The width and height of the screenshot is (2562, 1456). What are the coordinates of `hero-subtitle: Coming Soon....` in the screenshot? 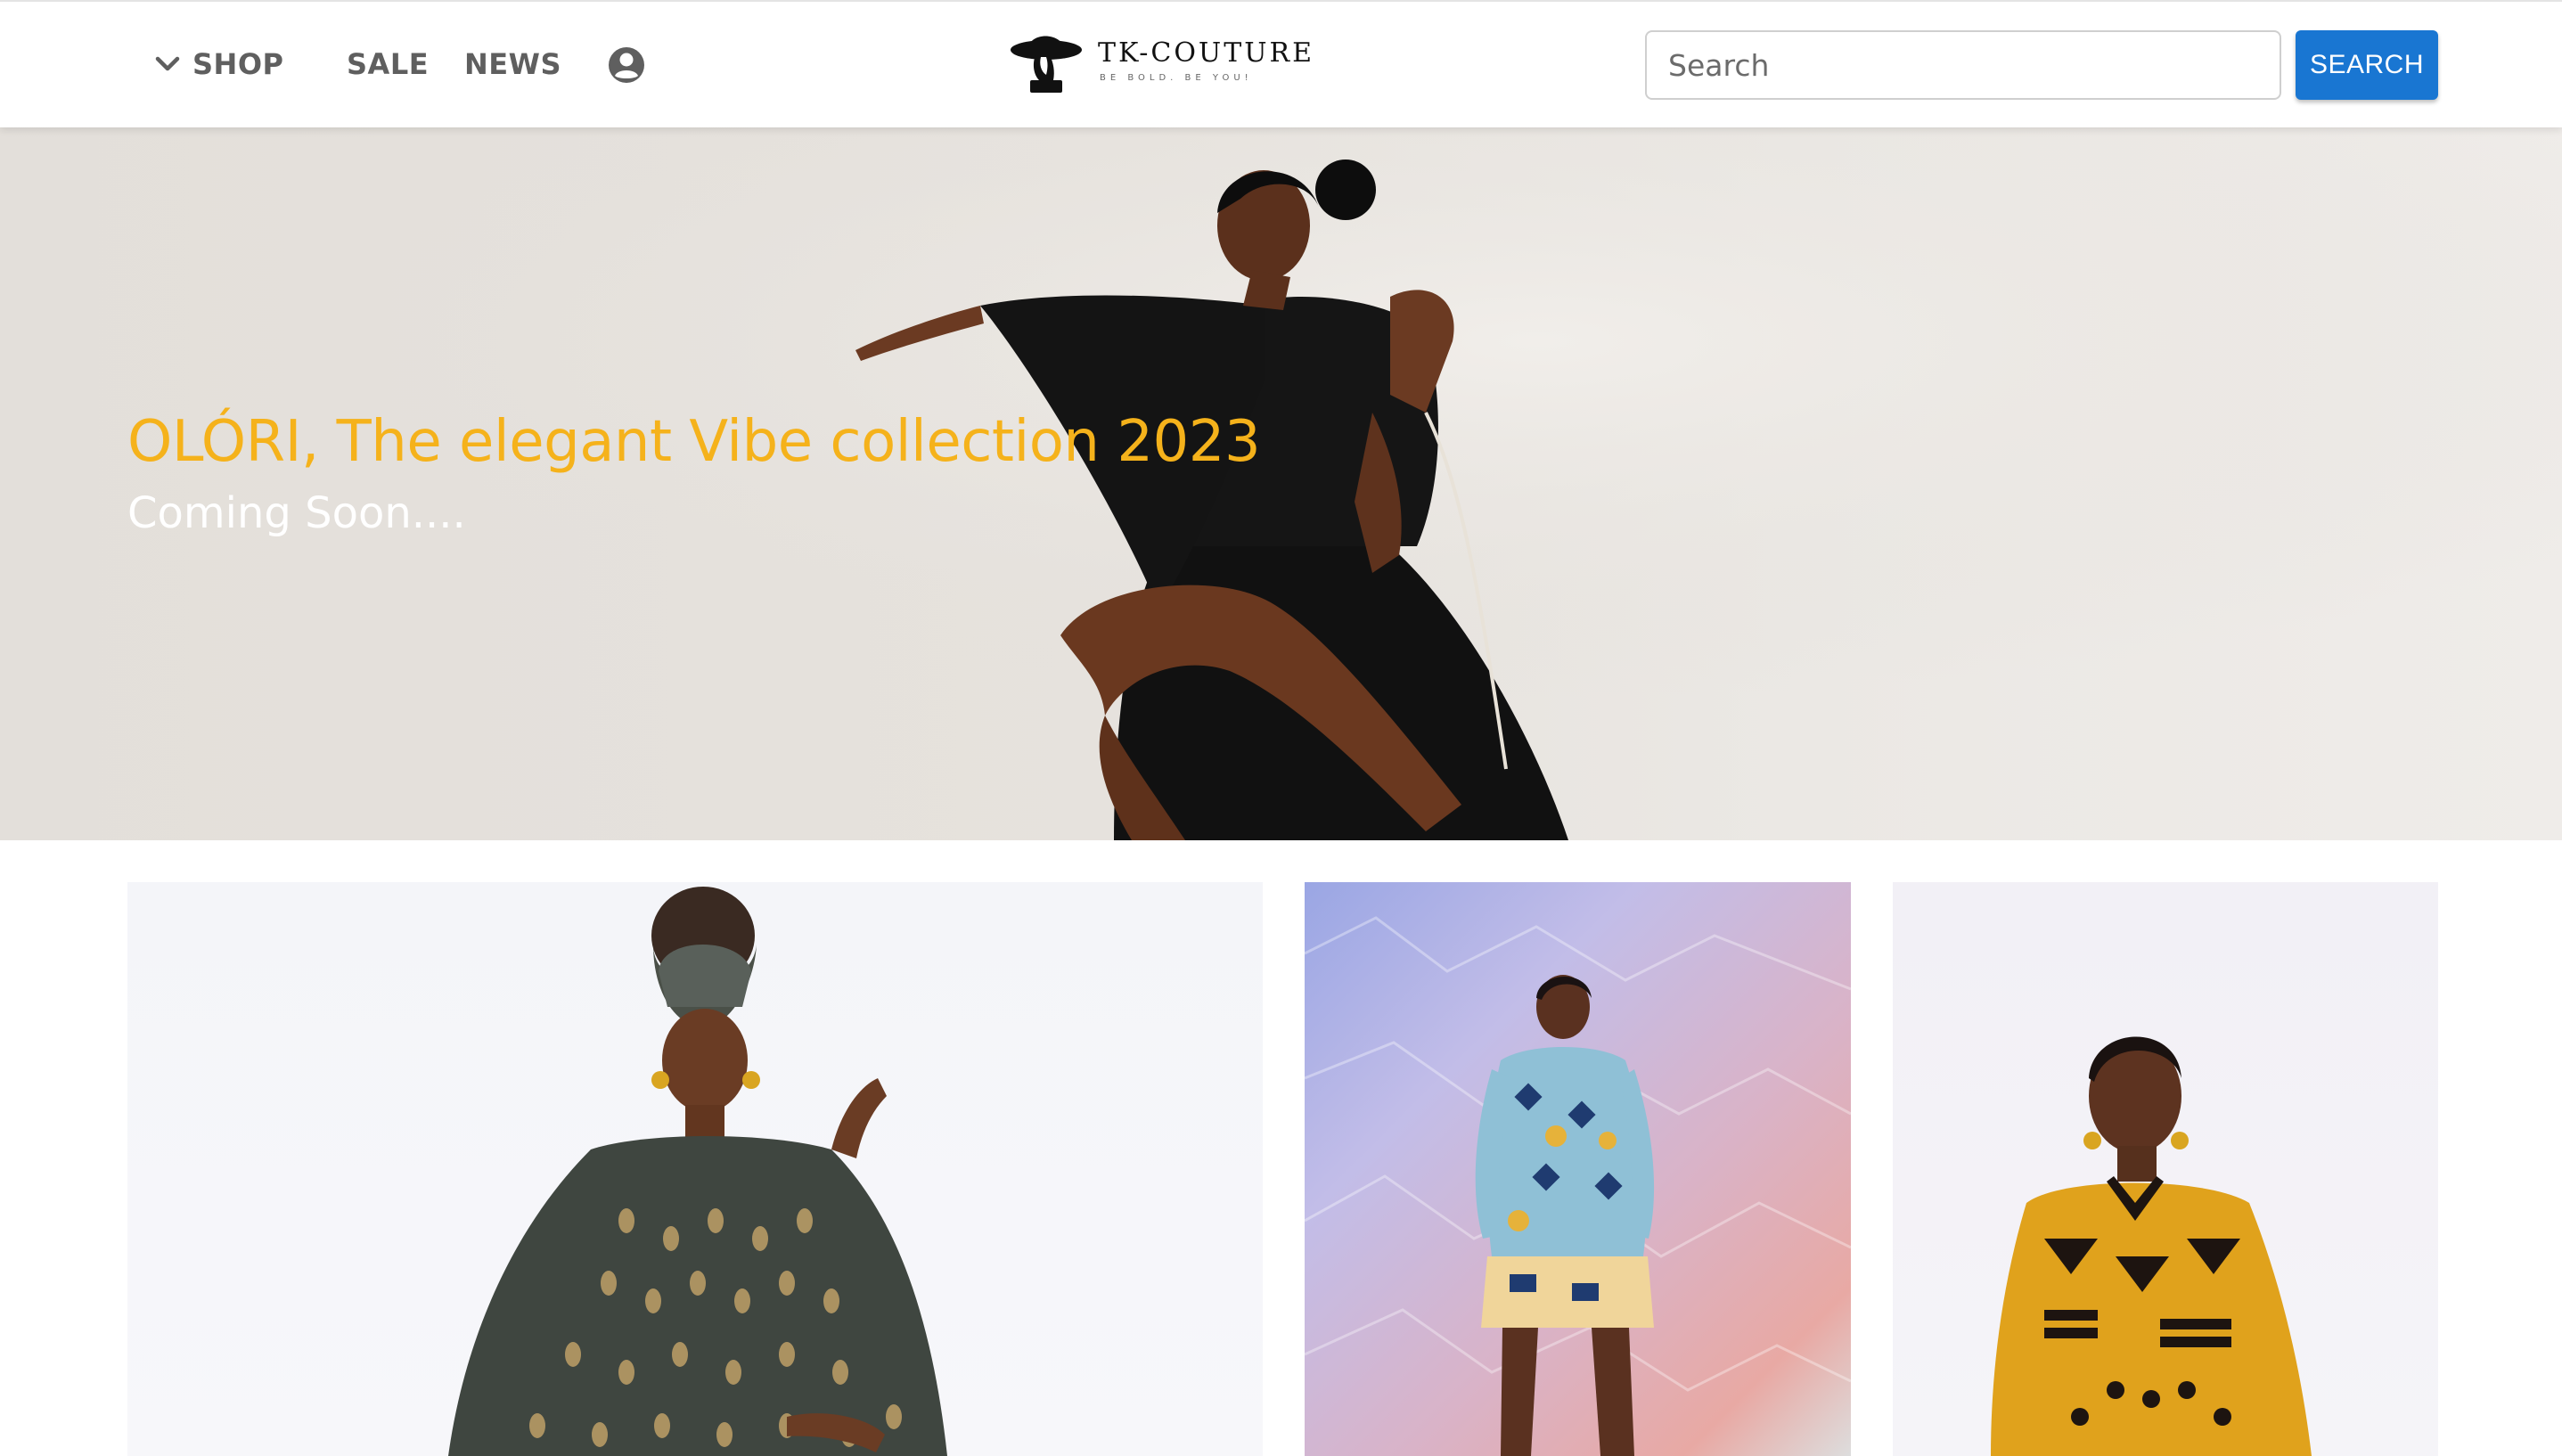 It's located at (296, 513).